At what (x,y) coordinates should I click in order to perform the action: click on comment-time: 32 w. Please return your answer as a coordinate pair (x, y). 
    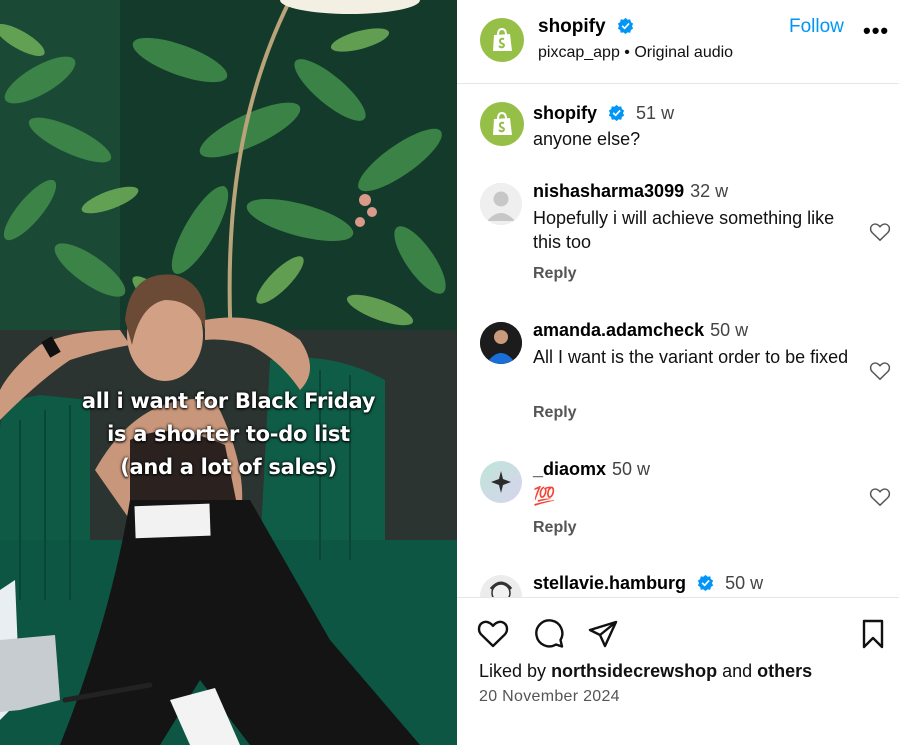
    Looking at the image, I should click on (709, 191).